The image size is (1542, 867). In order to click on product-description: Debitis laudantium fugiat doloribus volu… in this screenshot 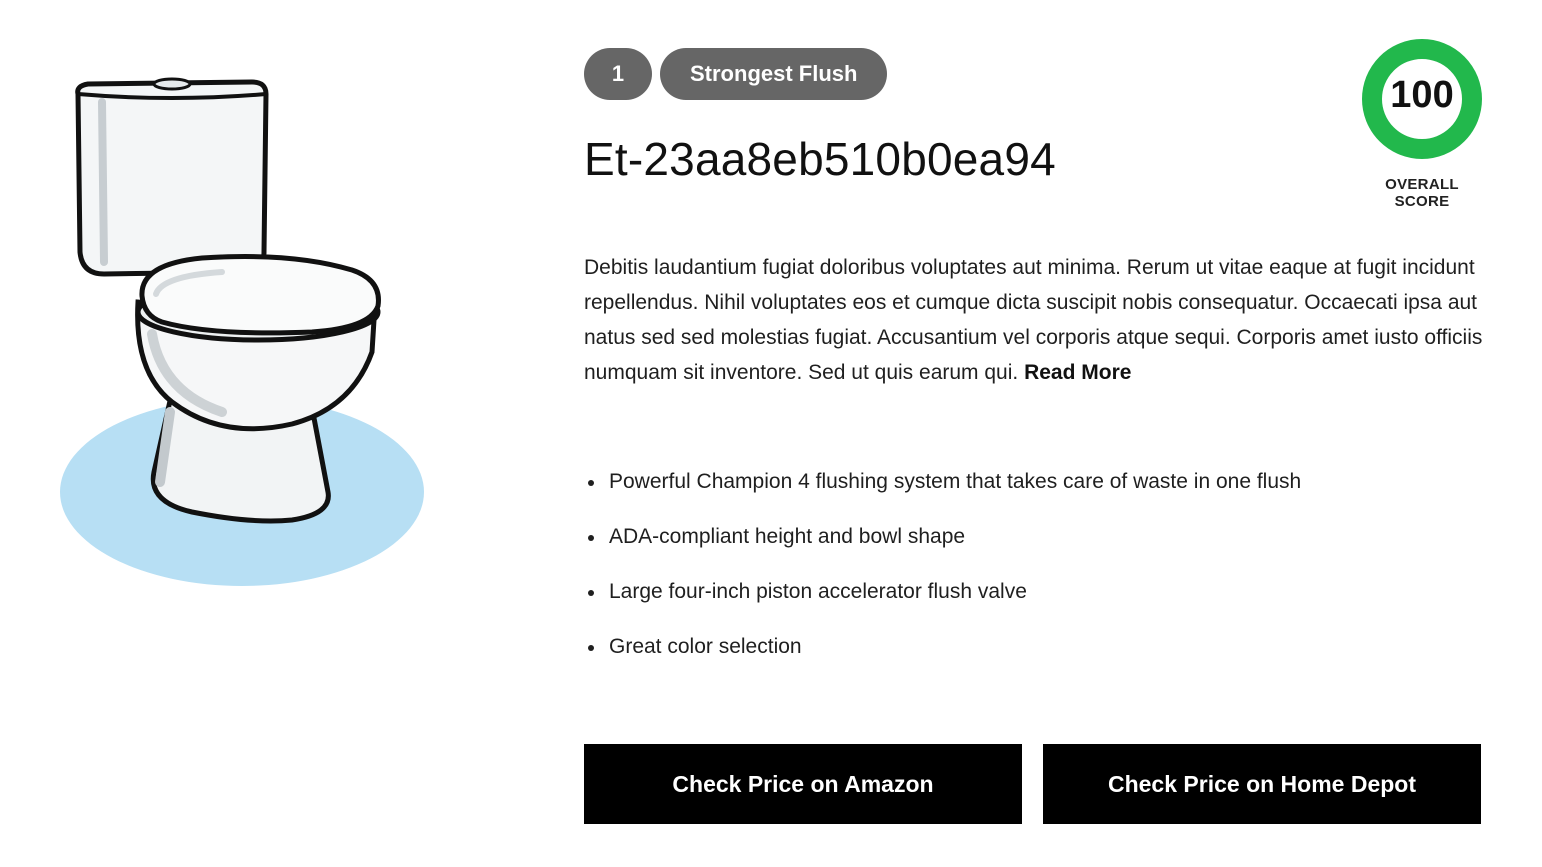, I will do `click(1034, 320)`.